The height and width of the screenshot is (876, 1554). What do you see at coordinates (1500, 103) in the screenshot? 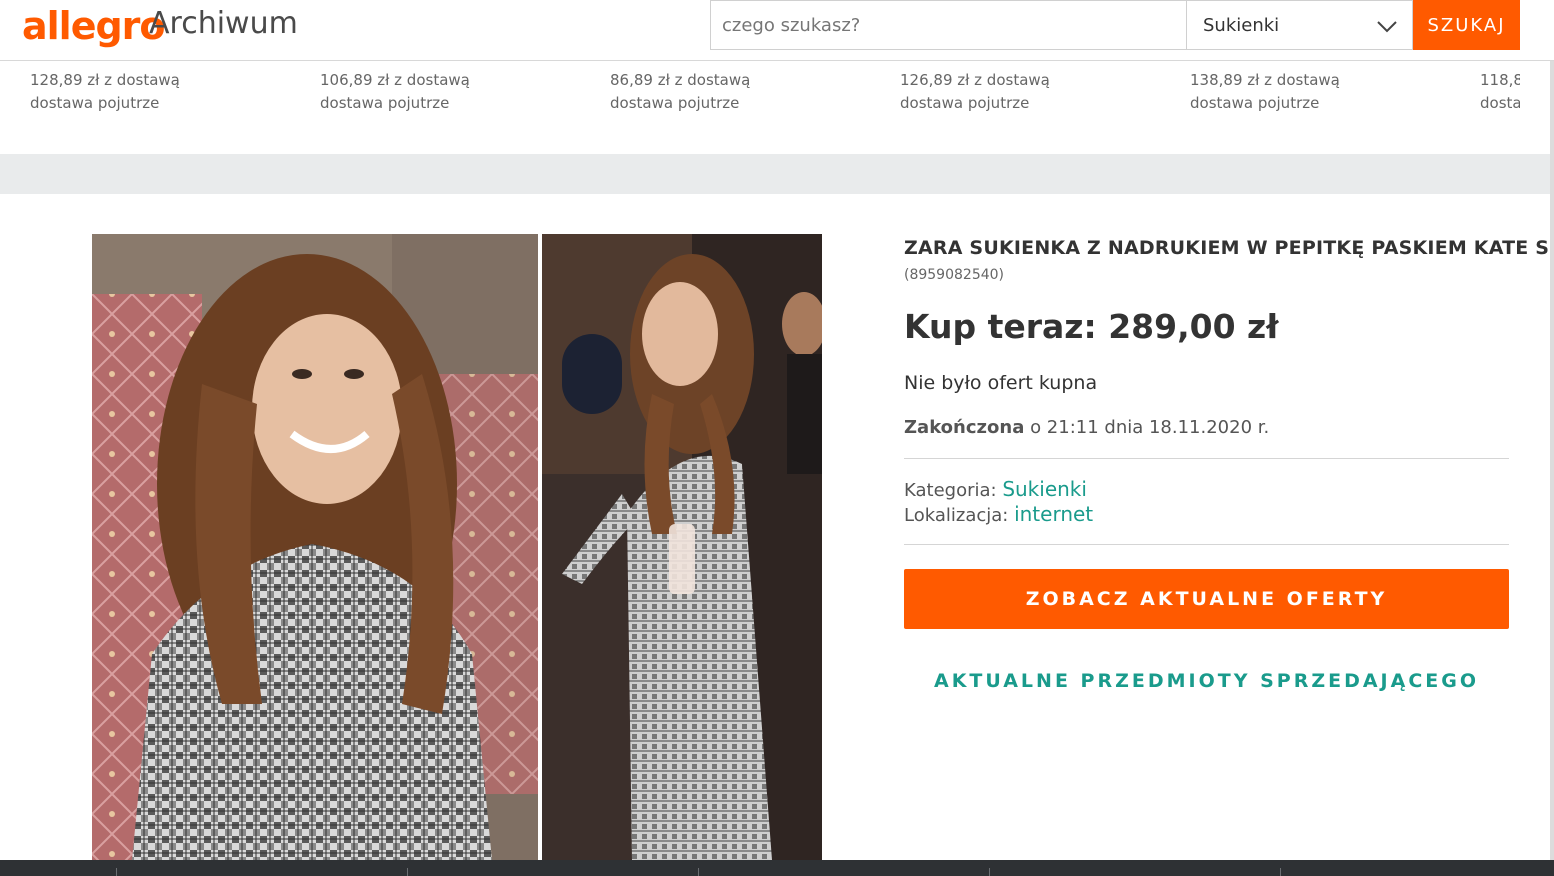
I see `strip-item-delivery: dosta` at bounding box center [1500, 103].